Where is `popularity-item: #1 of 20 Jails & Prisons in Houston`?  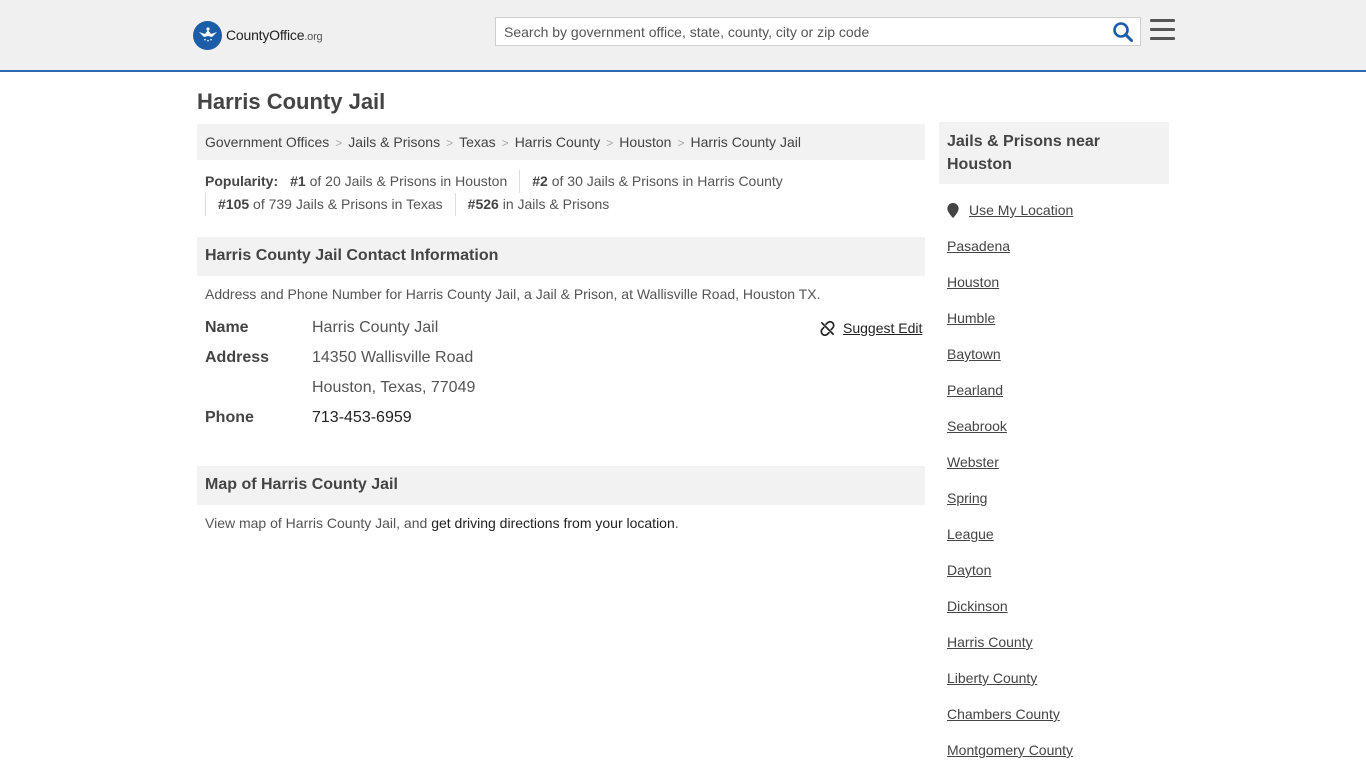 popularity-item: #1 of 20 Jails & Prisons in Houston is located at coordinates (399, 181).